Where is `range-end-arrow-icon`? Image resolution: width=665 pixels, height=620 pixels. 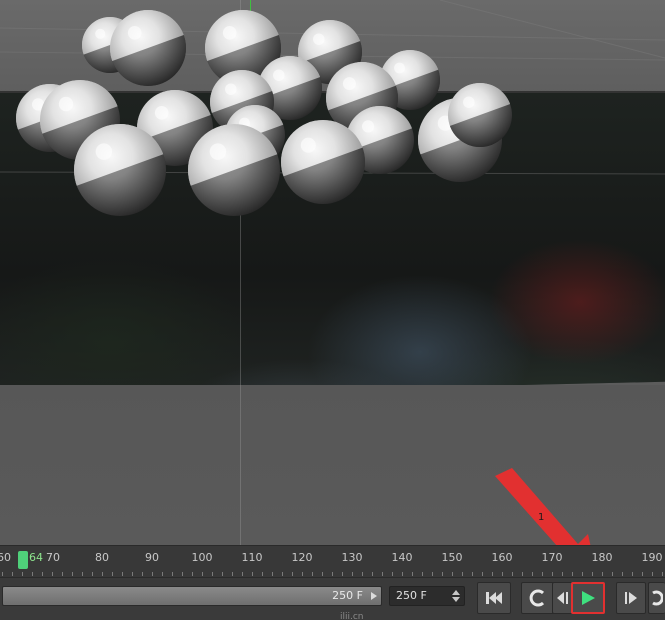 range-end-arrow-icon is located at coordinates (374, 596).